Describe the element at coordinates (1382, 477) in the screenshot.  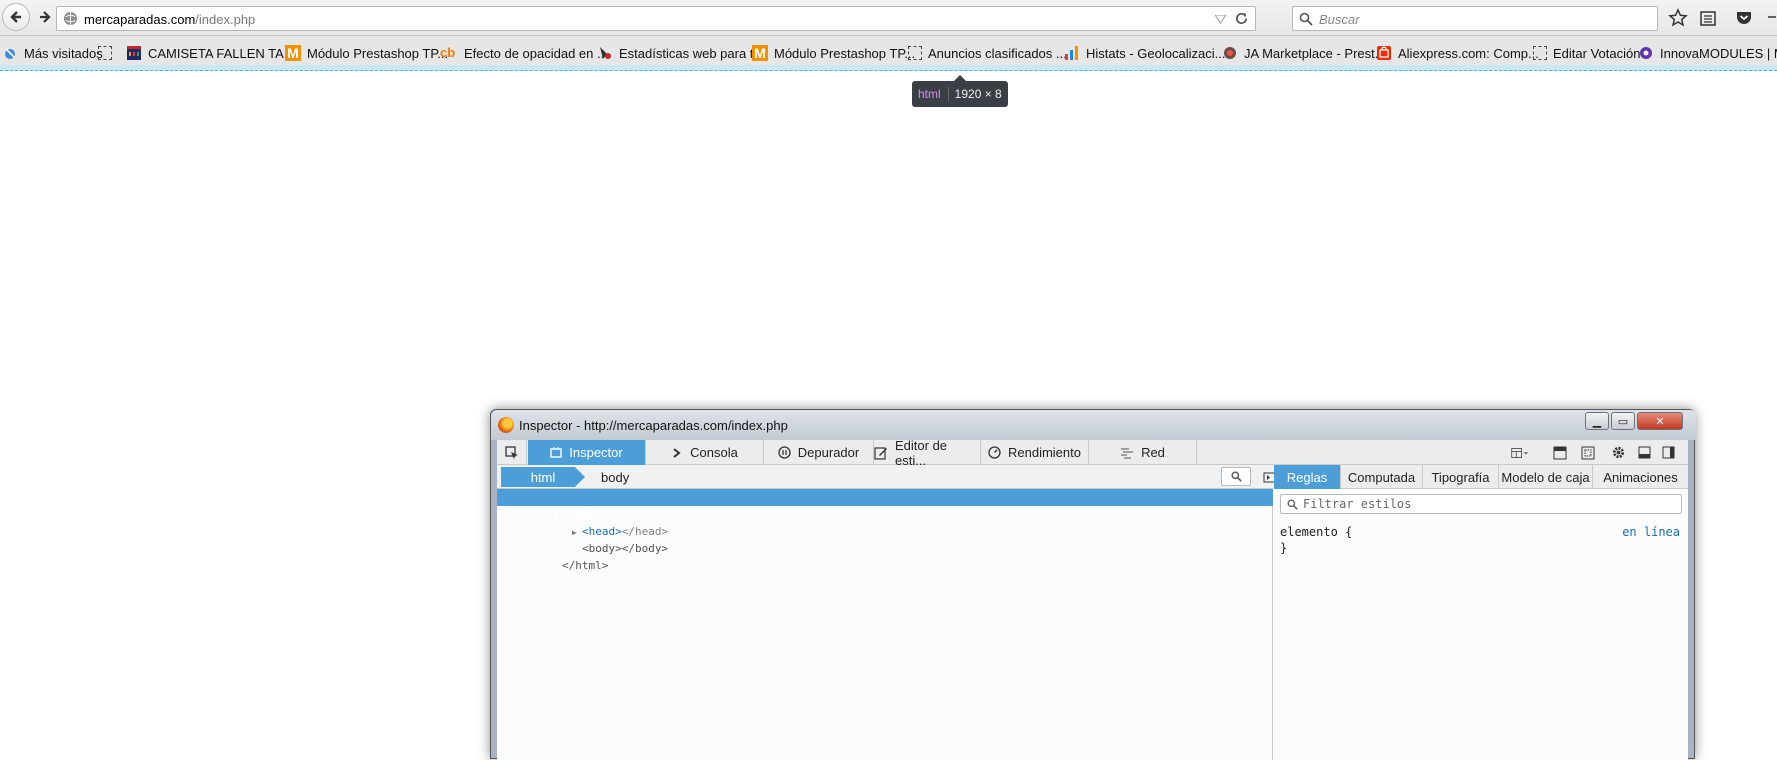
I see `tab-computed: Computada` at that location.